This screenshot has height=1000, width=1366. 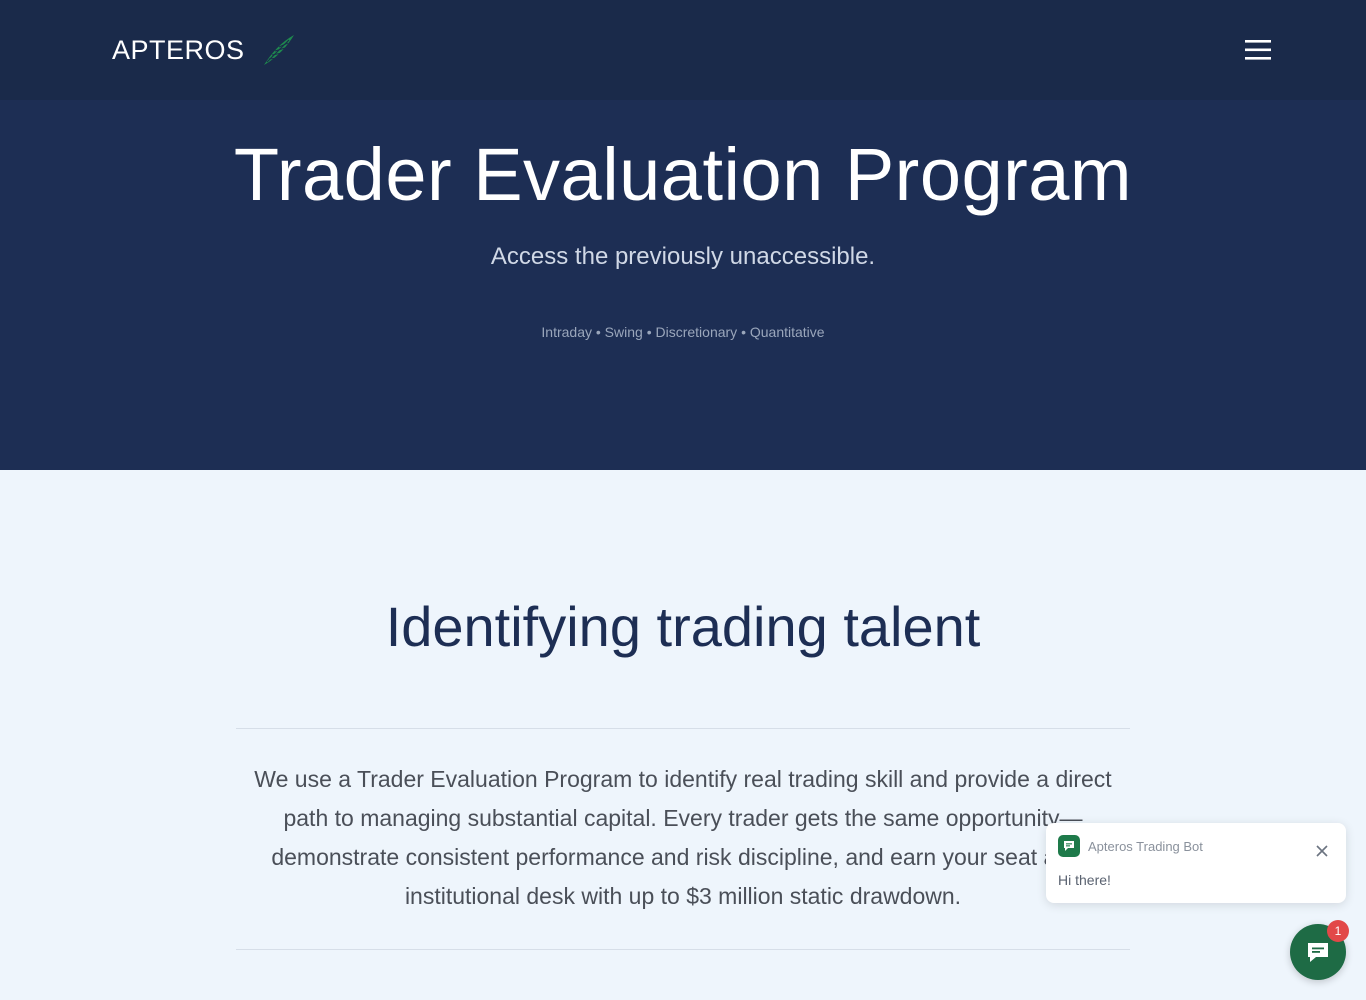 What do you see at coordinates (683, 728) in the screenshot?
I see `divider-top` at bounding box center [683, 728].